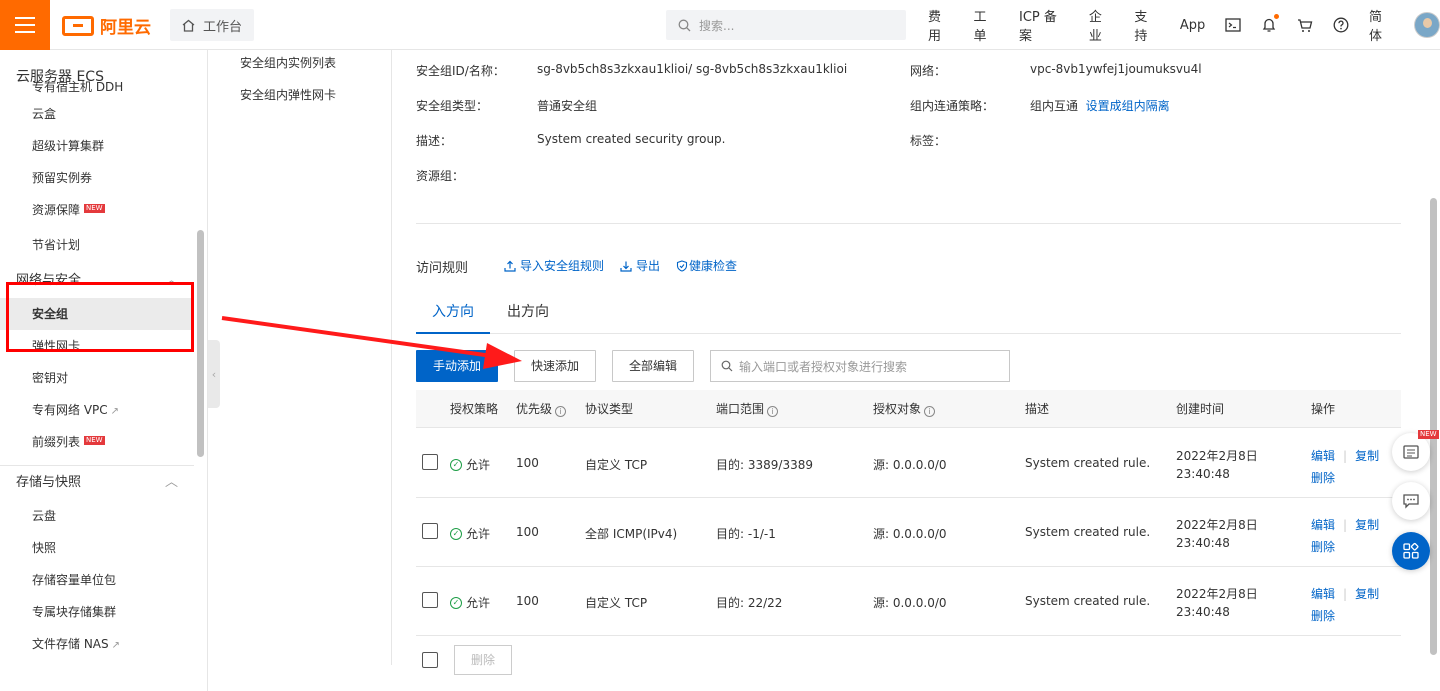  Describe the element at coordinates (555, 366) in the screenshot. I see `quick-add-button: 快速添加` at that location.